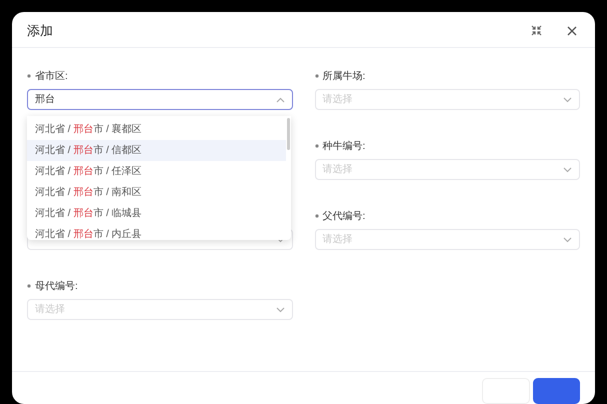  I want to click on field-label: 母代编号:, so click(56, 287).